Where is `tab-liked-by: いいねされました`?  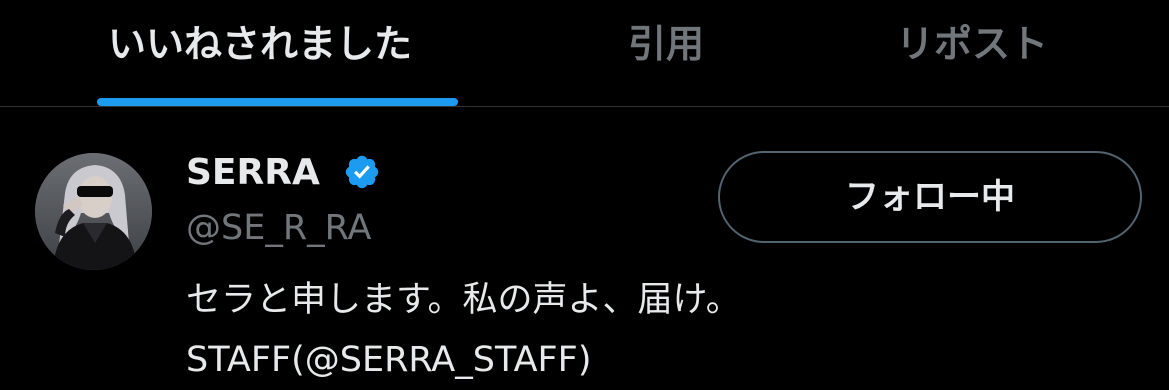 tab-liked-by: いいねされました is located at coordinates (260, 44).